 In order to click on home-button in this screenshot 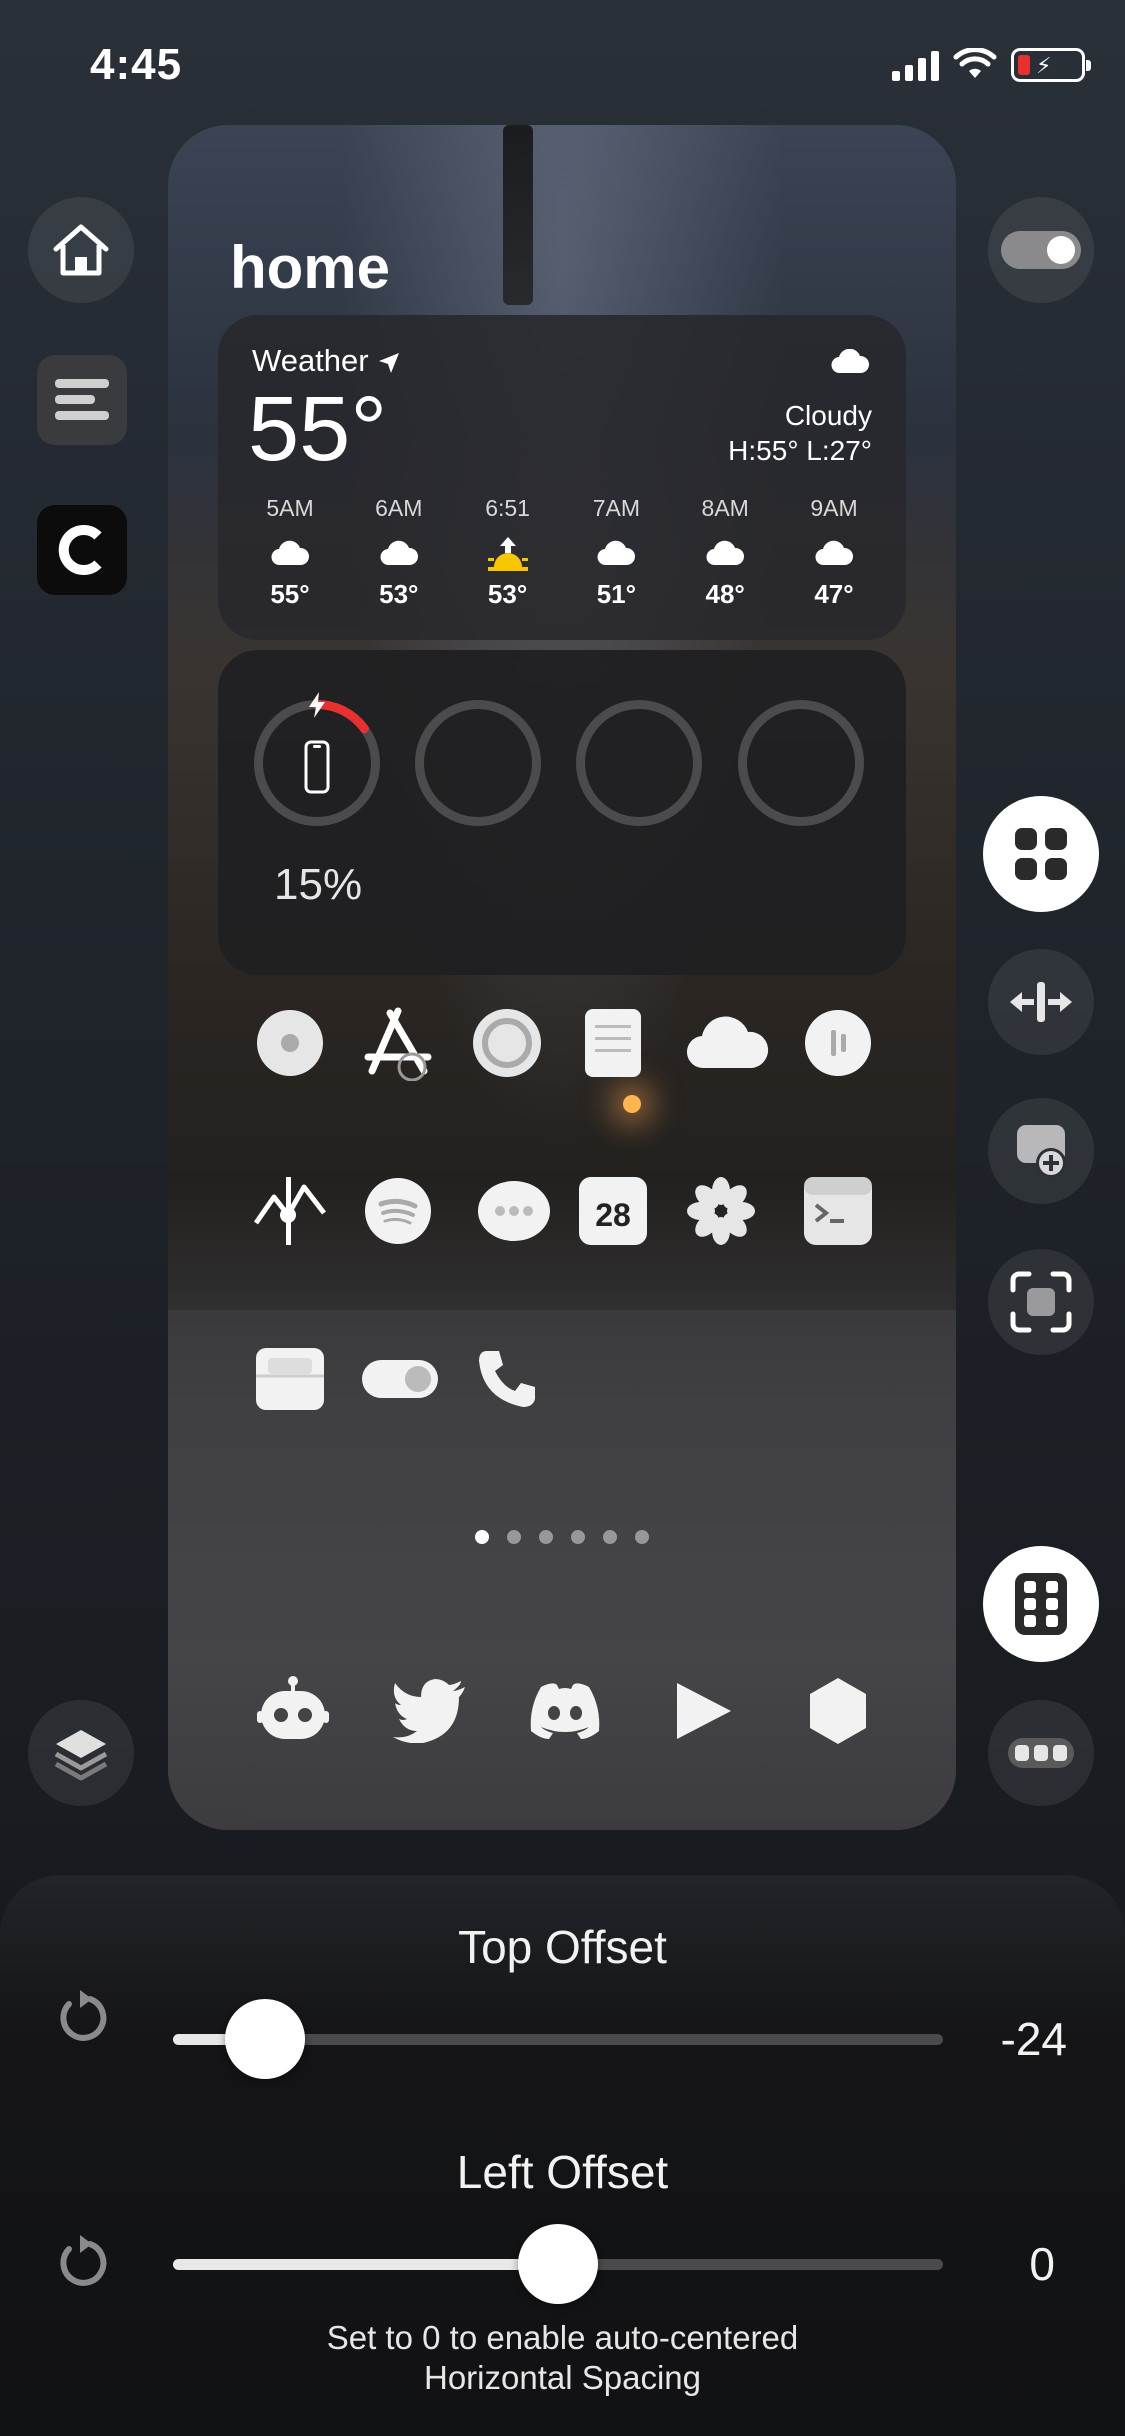, I will do `click(81, 250)`.